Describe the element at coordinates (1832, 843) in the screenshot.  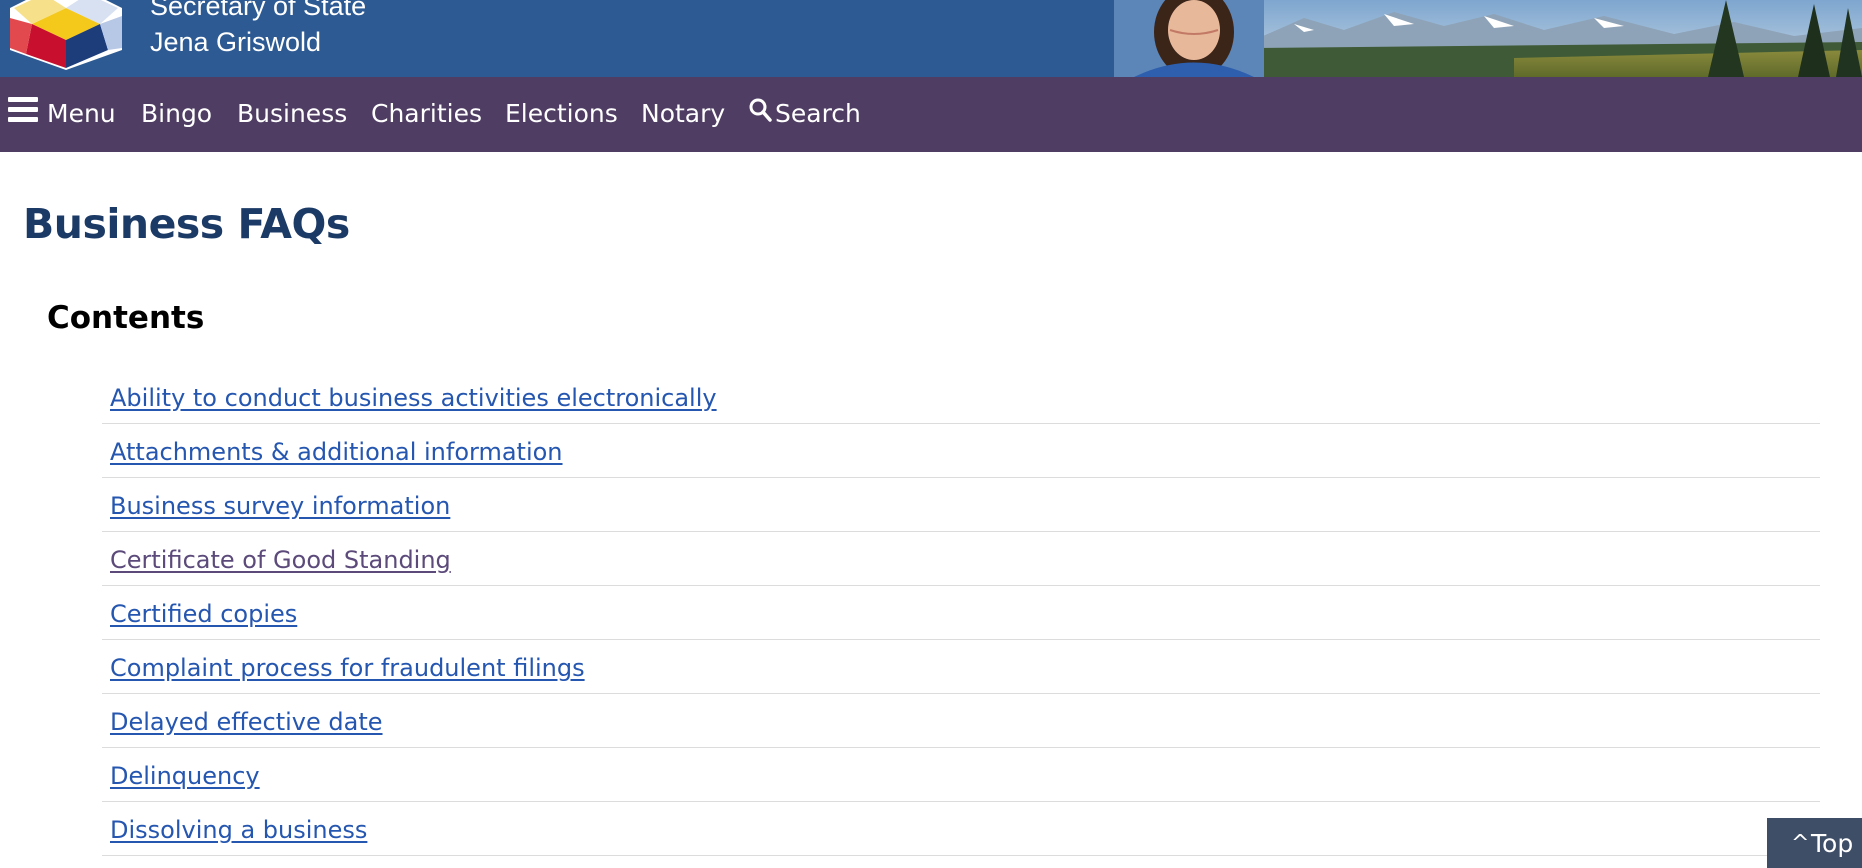
I see `top-button-label: Top` at that location.